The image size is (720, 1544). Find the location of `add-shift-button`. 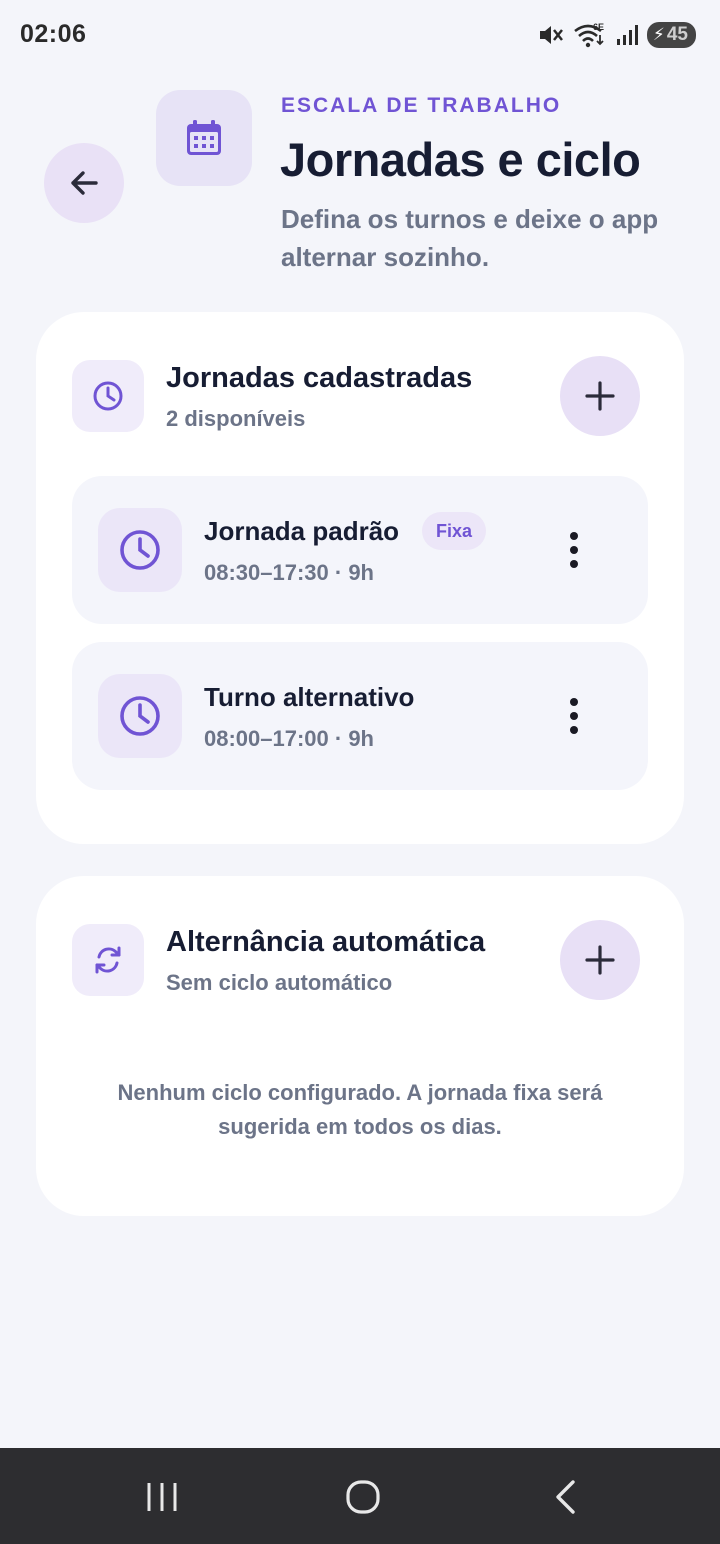

add-shift-button is located at coordinates (600, 396).